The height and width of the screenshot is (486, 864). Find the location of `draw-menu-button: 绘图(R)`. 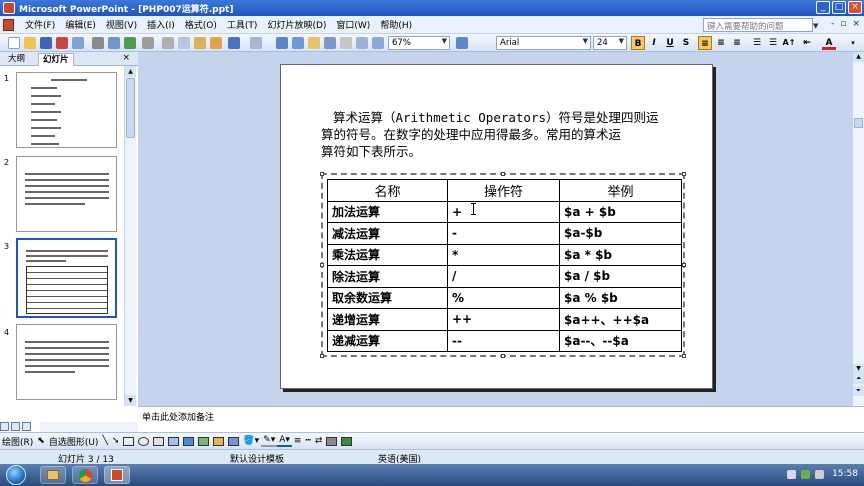

draw-menu-button: 绘图(R) is located at coordinates (17, 441).